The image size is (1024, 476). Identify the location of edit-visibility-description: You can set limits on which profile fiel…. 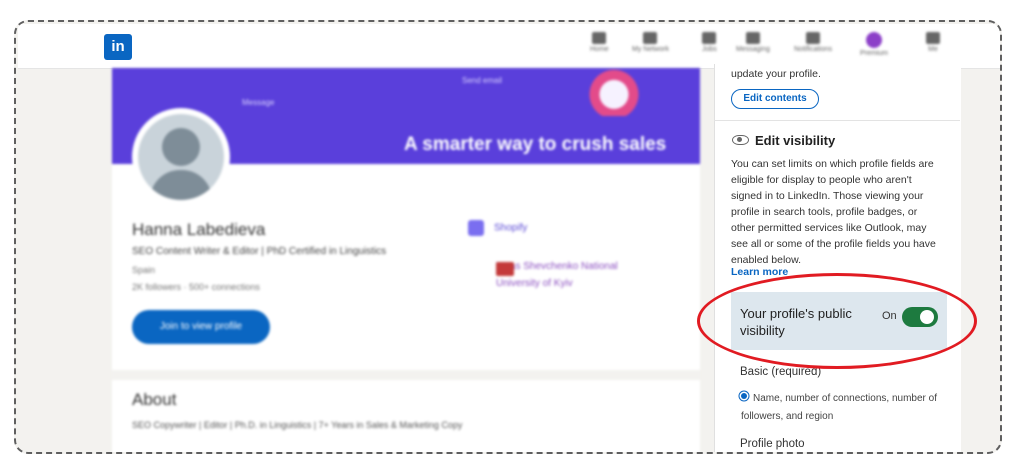
(833, 212).